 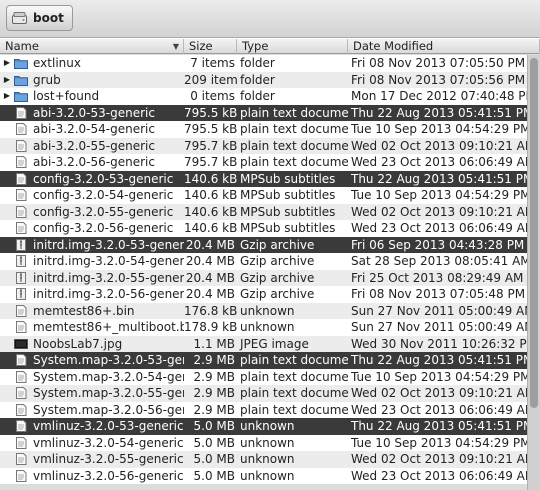 I want to click on file-name-cell: initrd.img-3.2.0-55-generic, so click(x=92, y=278).